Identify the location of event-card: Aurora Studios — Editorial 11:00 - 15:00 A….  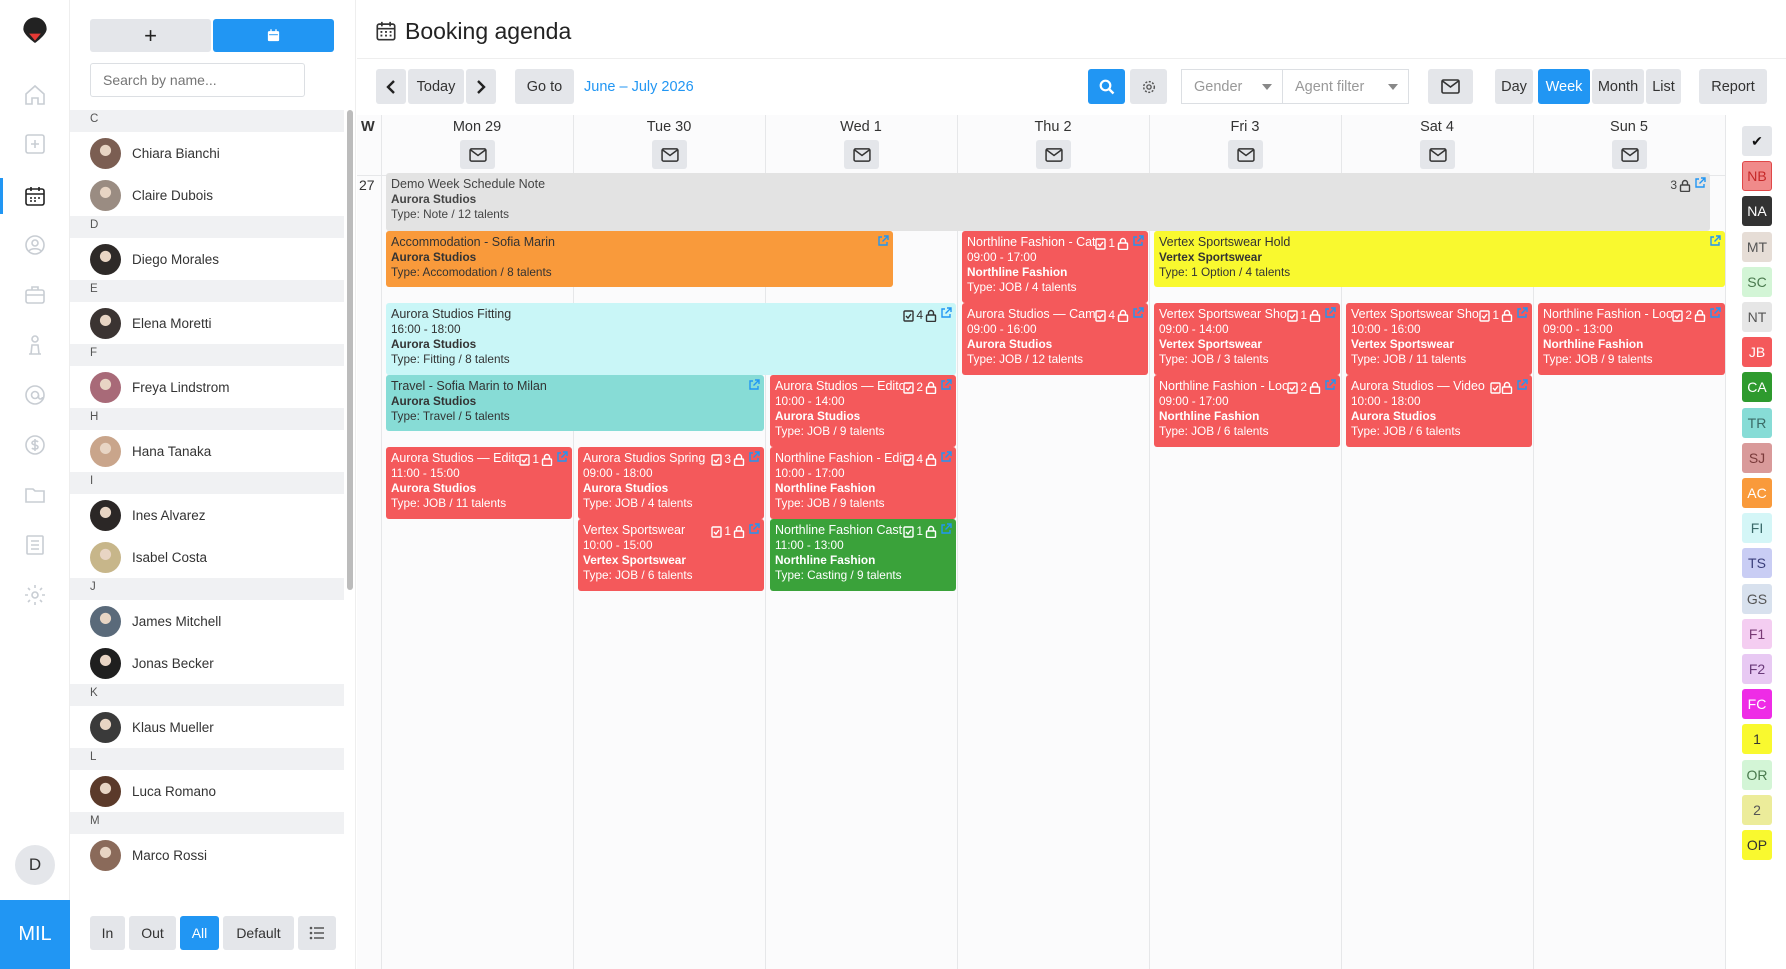
(479, 483).